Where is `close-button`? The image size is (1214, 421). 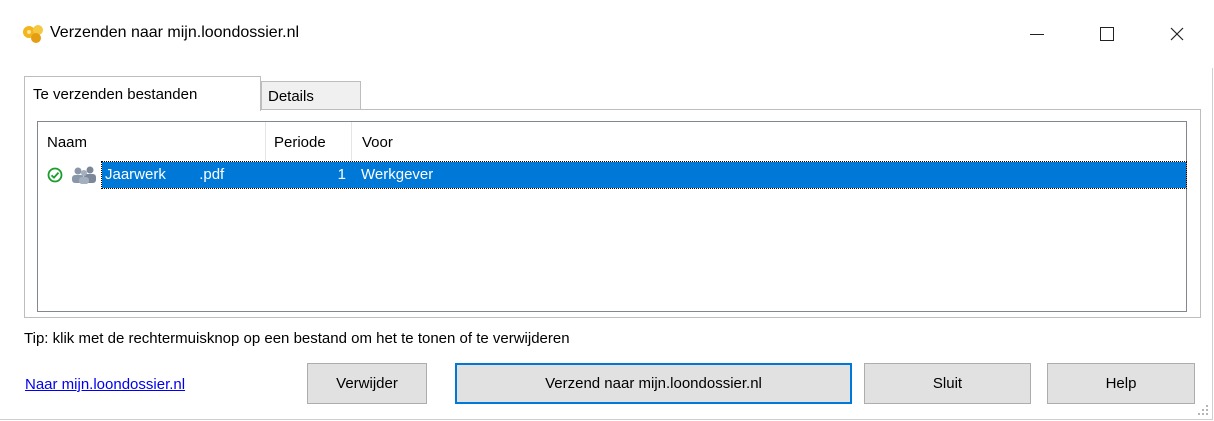
close-button is located at coordinates (1177, 34).